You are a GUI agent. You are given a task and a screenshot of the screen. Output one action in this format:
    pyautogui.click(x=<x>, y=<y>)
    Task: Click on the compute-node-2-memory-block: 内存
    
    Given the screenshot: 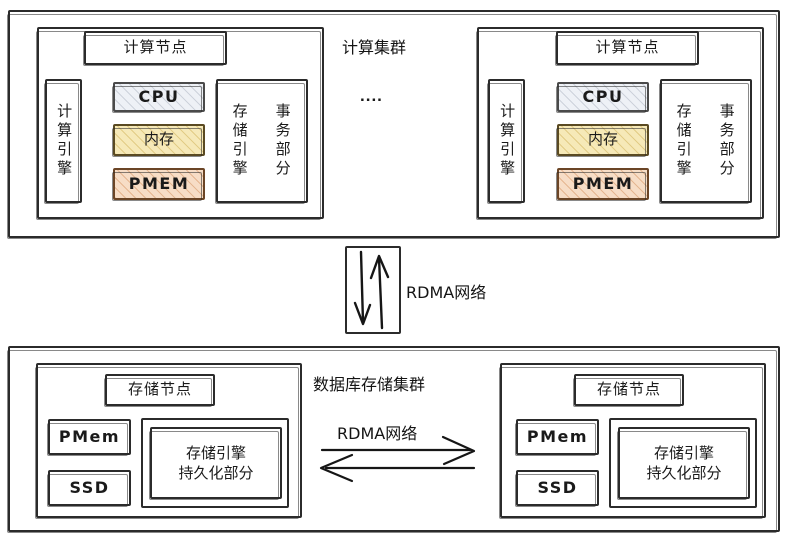 What is the action you would take?
    pyautogui.click(x=602, y=140)
    